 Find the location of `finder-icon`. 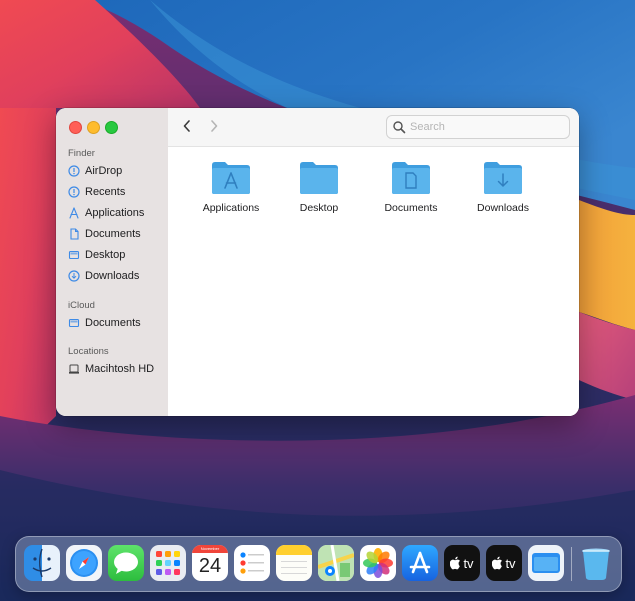

finder-icon is located at coordinates (42, 563).